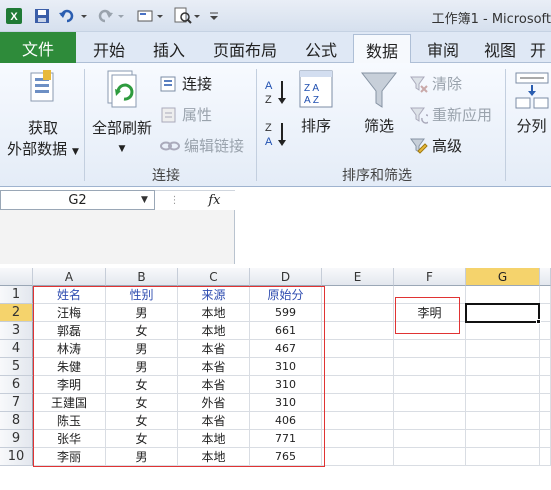  Describe the element at coordinates (69, 439) in the screenshot. I see `cell-a9: 张华` at that location.